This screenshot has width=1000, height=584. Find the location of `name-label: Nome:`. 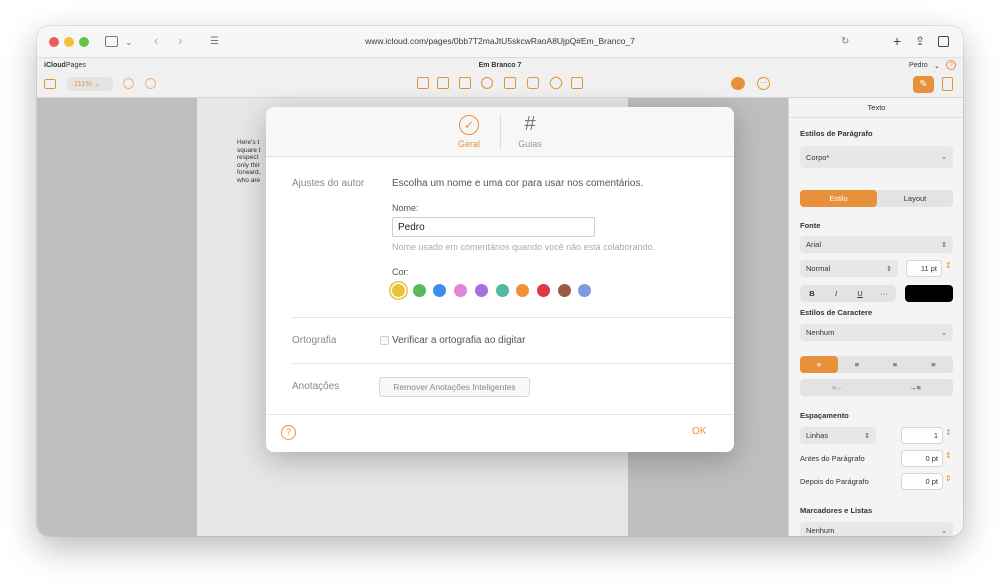

name-label: Nome: is located at coordinates (405, 208).